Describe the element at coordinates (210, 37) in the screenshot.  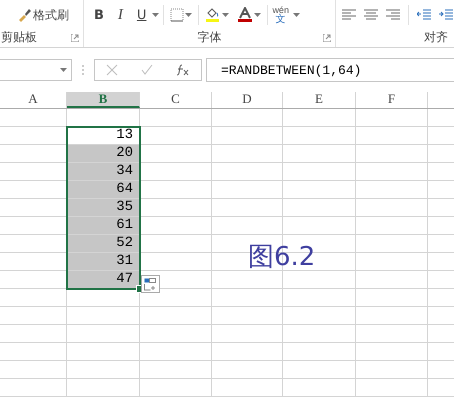
I see `group-label: 字体` at that location.